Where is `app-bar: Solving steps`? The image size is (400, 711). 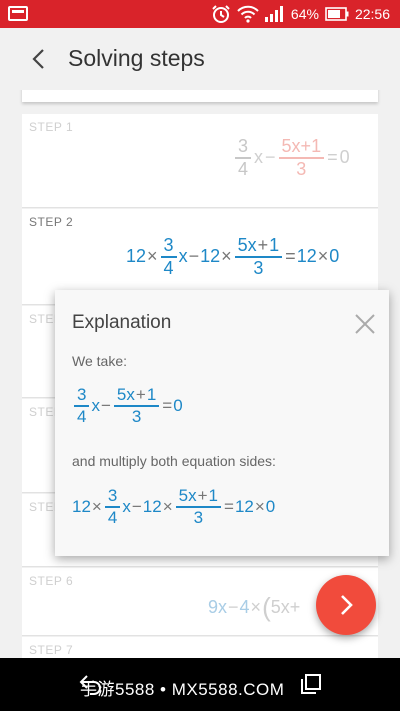 app-bar: Solving steps is located at coordinates (200, 59).